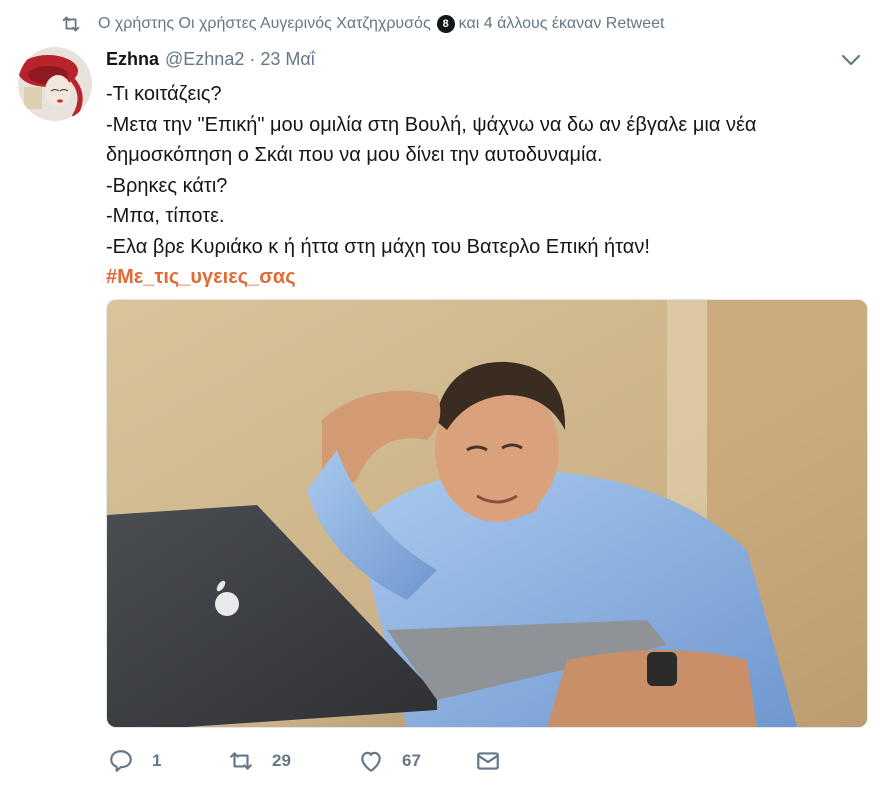 Image resolution: width=880 pixels, height=787 pixels. What do you see at coordinates (201, 277) in the screenshot?
I see `hashtag-link: #Με_τις_υγειες_σας` at bounding box center [201, 277].